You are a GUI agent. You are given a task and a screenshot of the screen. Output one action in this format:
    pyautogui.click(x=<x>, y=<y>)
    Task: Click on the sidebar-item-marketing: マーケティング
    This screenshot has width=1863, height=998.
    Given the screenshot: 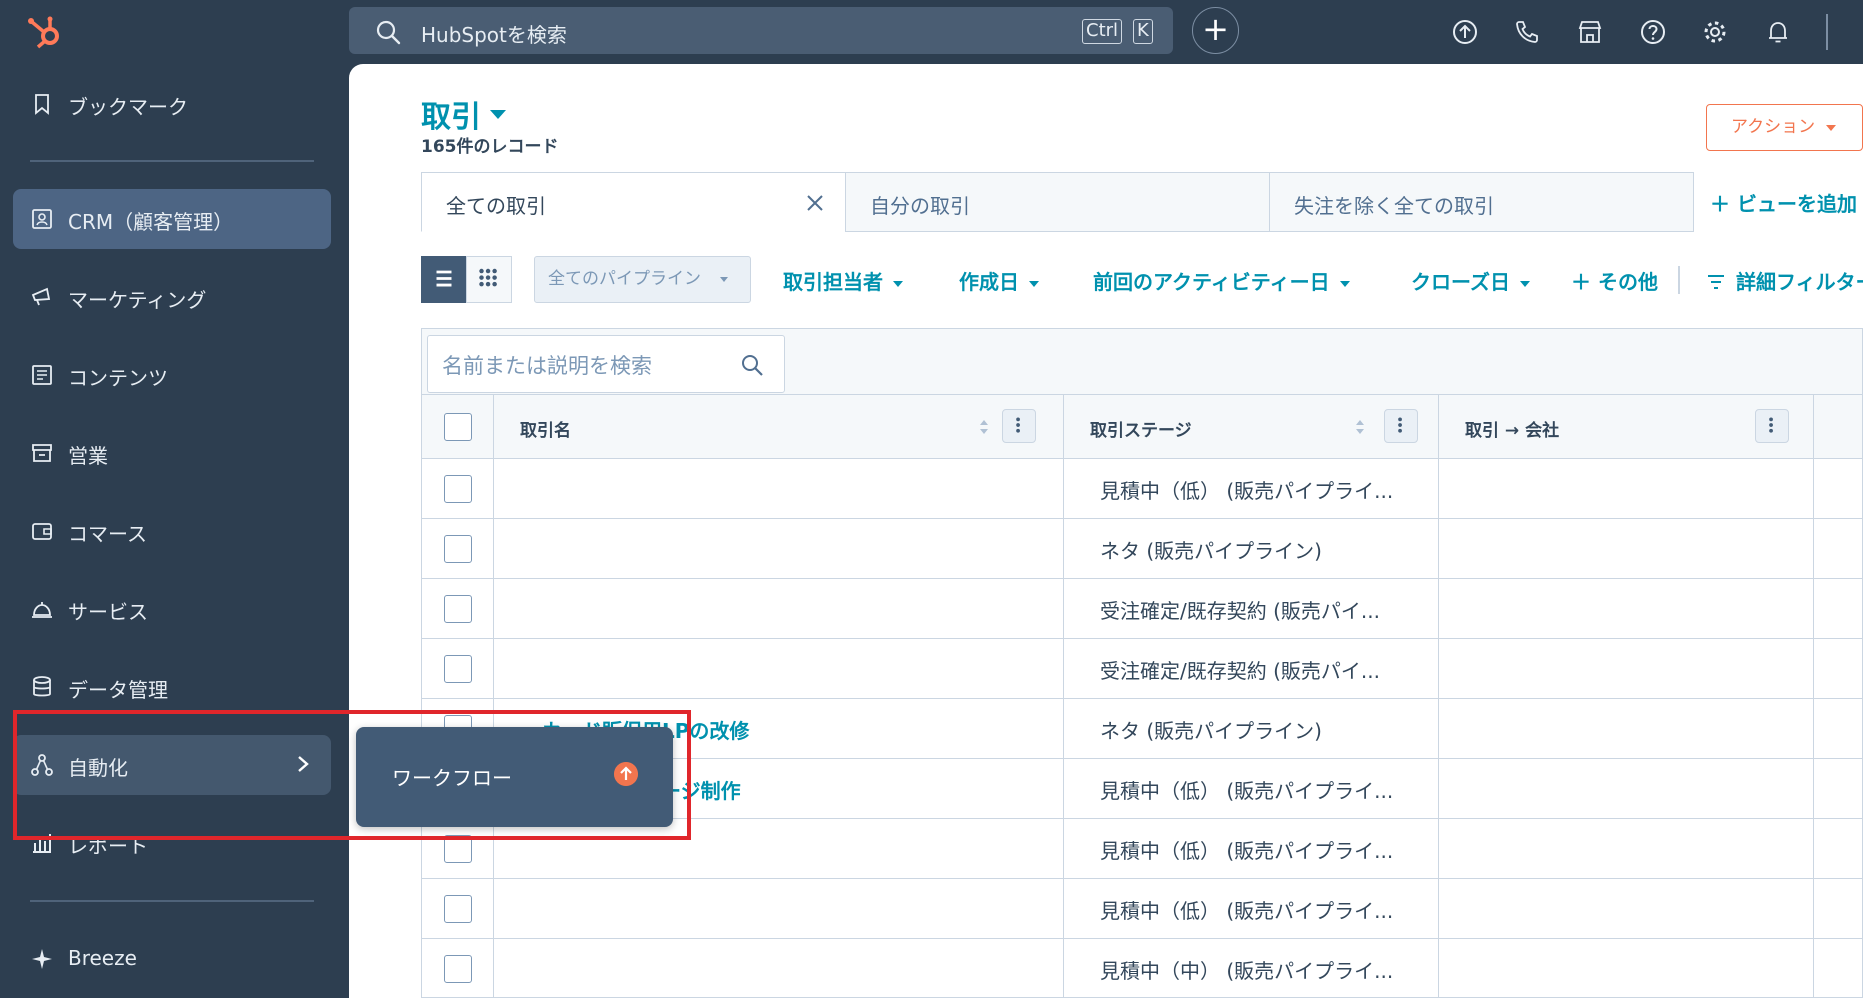 What is the action you would take?
    pyautogui.click(x=172, y=297)
    